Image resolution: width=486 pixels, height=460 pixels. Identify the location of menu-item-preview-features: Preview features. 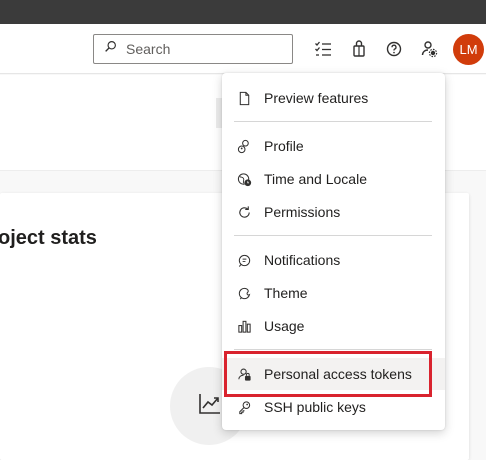
(333, 98).